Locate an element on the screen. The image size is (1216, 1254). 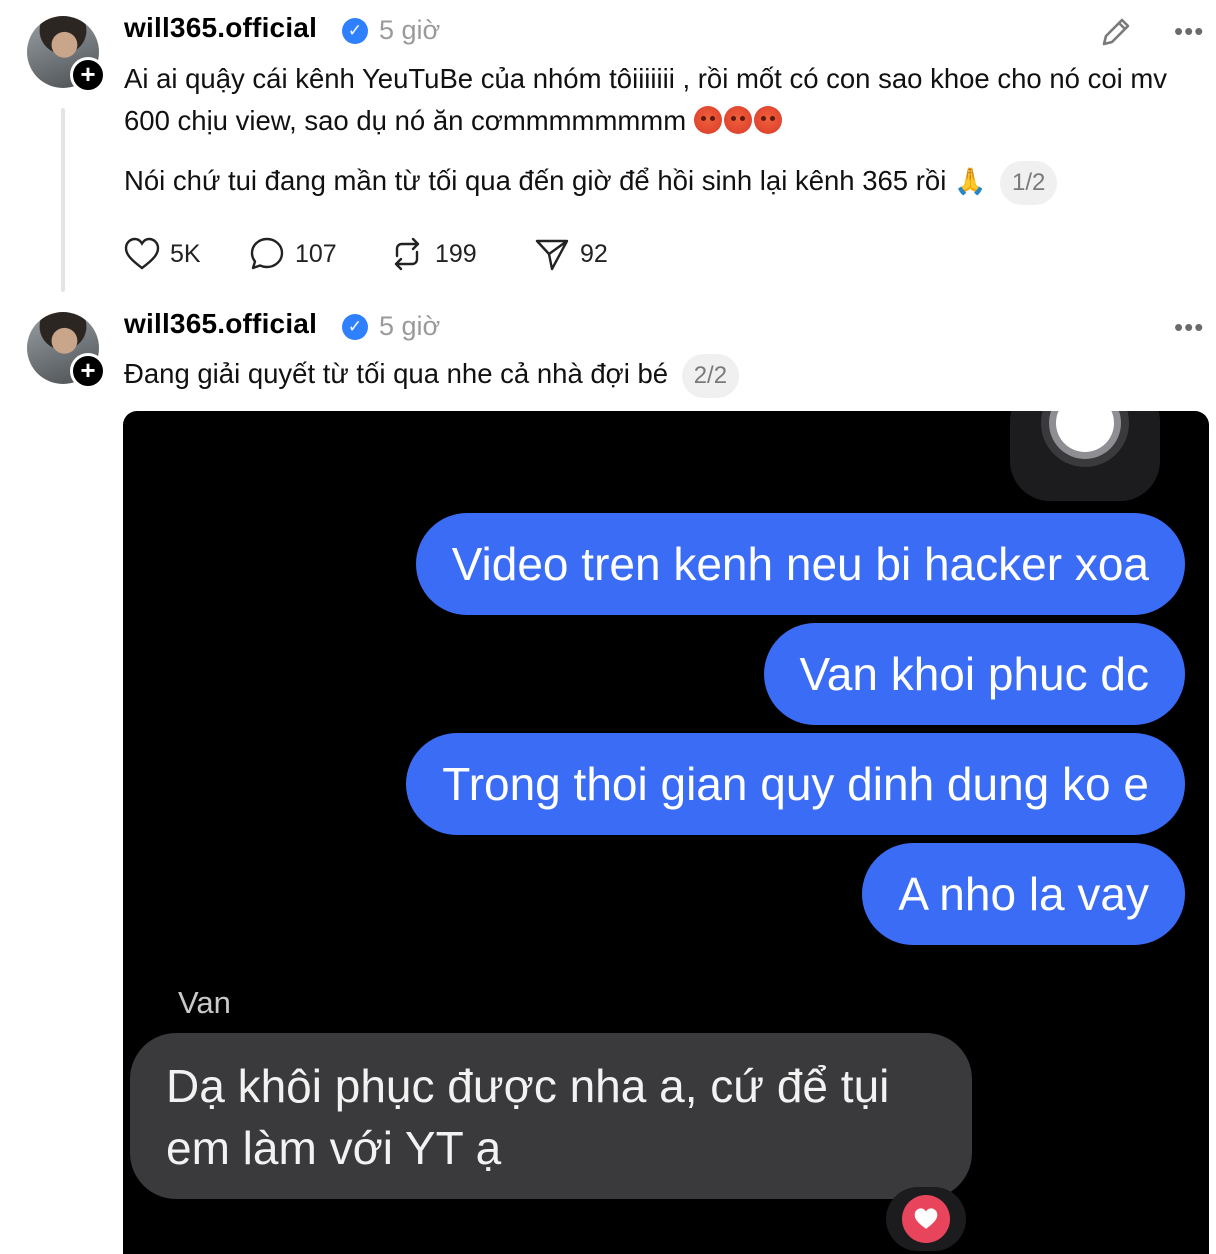
pray-emoji: 🙏 is located at coordinates (970, 181).